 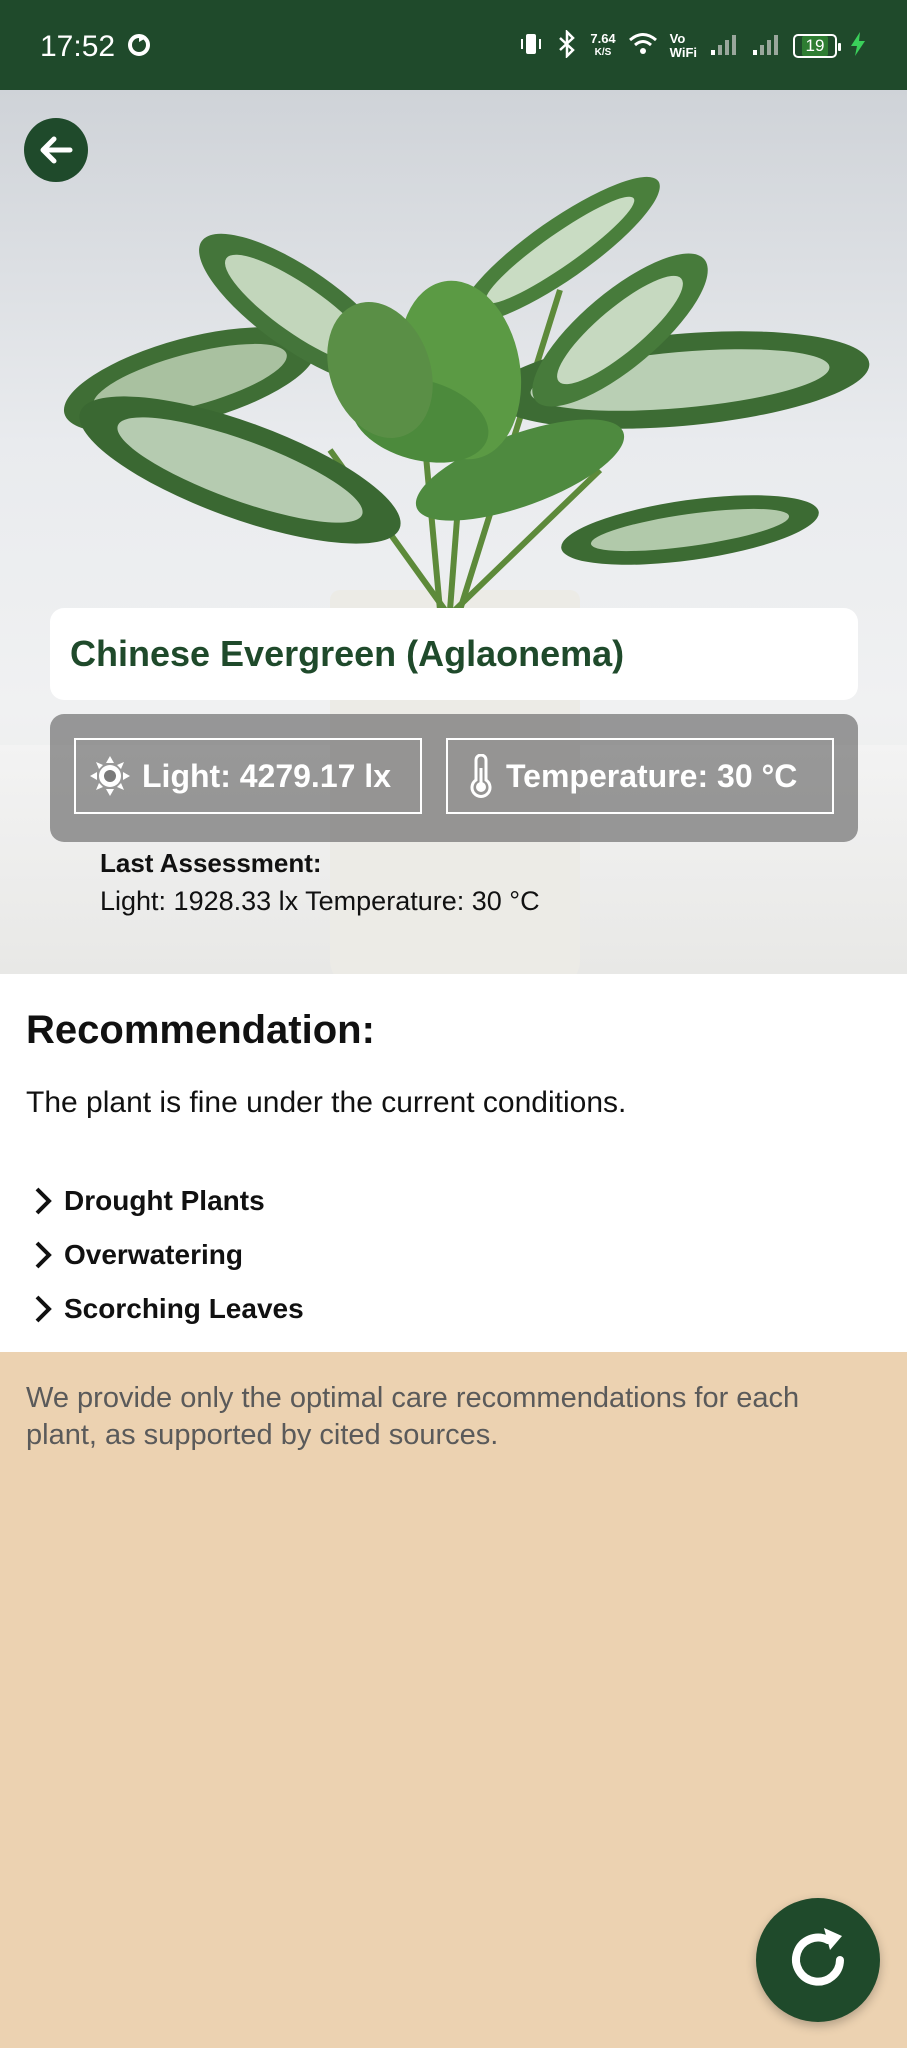 What do you see at coordinates (153, 1254) in the screenshot?
I see `topic-label: Overwatering` at bounding box center [153, 1254].